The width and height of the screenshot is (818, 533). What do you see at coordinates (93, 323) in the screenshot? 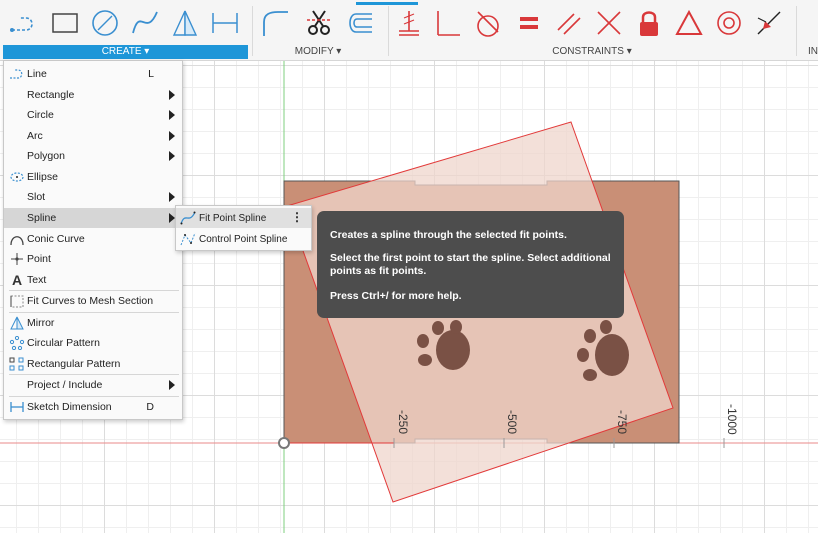
I see `menu-item-mirror: Mirror` at bounding box center [93, 323].